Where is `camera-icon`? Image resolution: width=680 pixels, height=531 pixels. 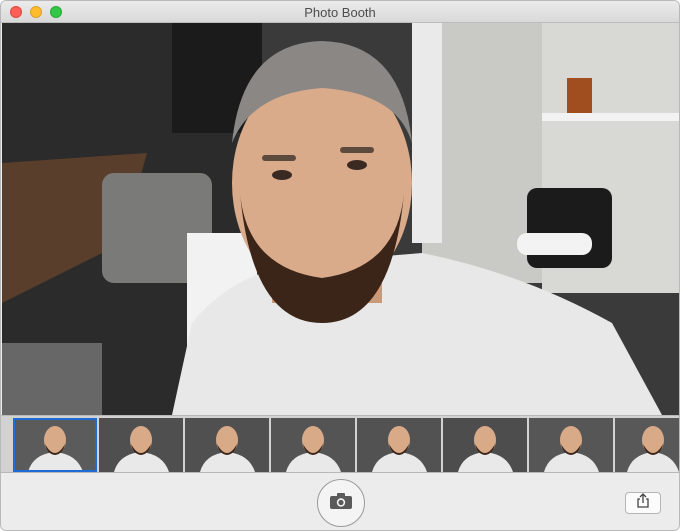
camera-icon is located at coordinates (341, 503).